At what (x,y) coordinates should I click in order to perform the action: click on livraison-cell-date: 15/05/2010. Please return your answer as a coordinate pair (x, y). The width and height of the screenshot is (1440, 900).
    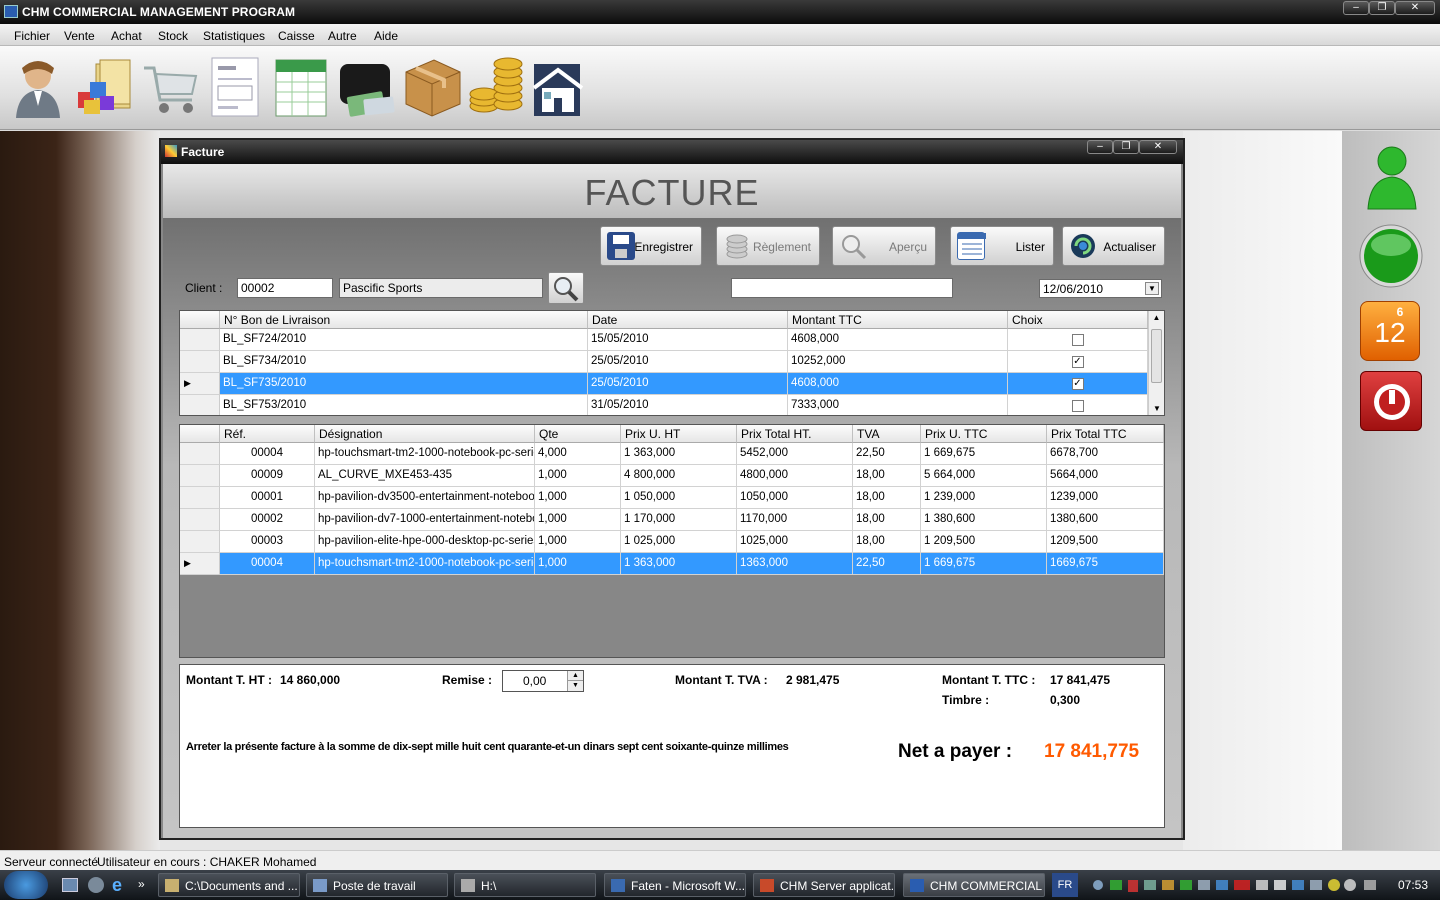
    Looking at the image, I should click on (688, 340).